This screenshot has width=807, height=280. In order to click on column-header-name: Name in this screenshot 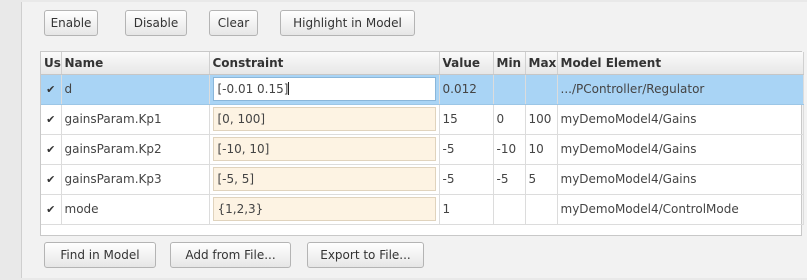, I will do `click(135, 63)`.